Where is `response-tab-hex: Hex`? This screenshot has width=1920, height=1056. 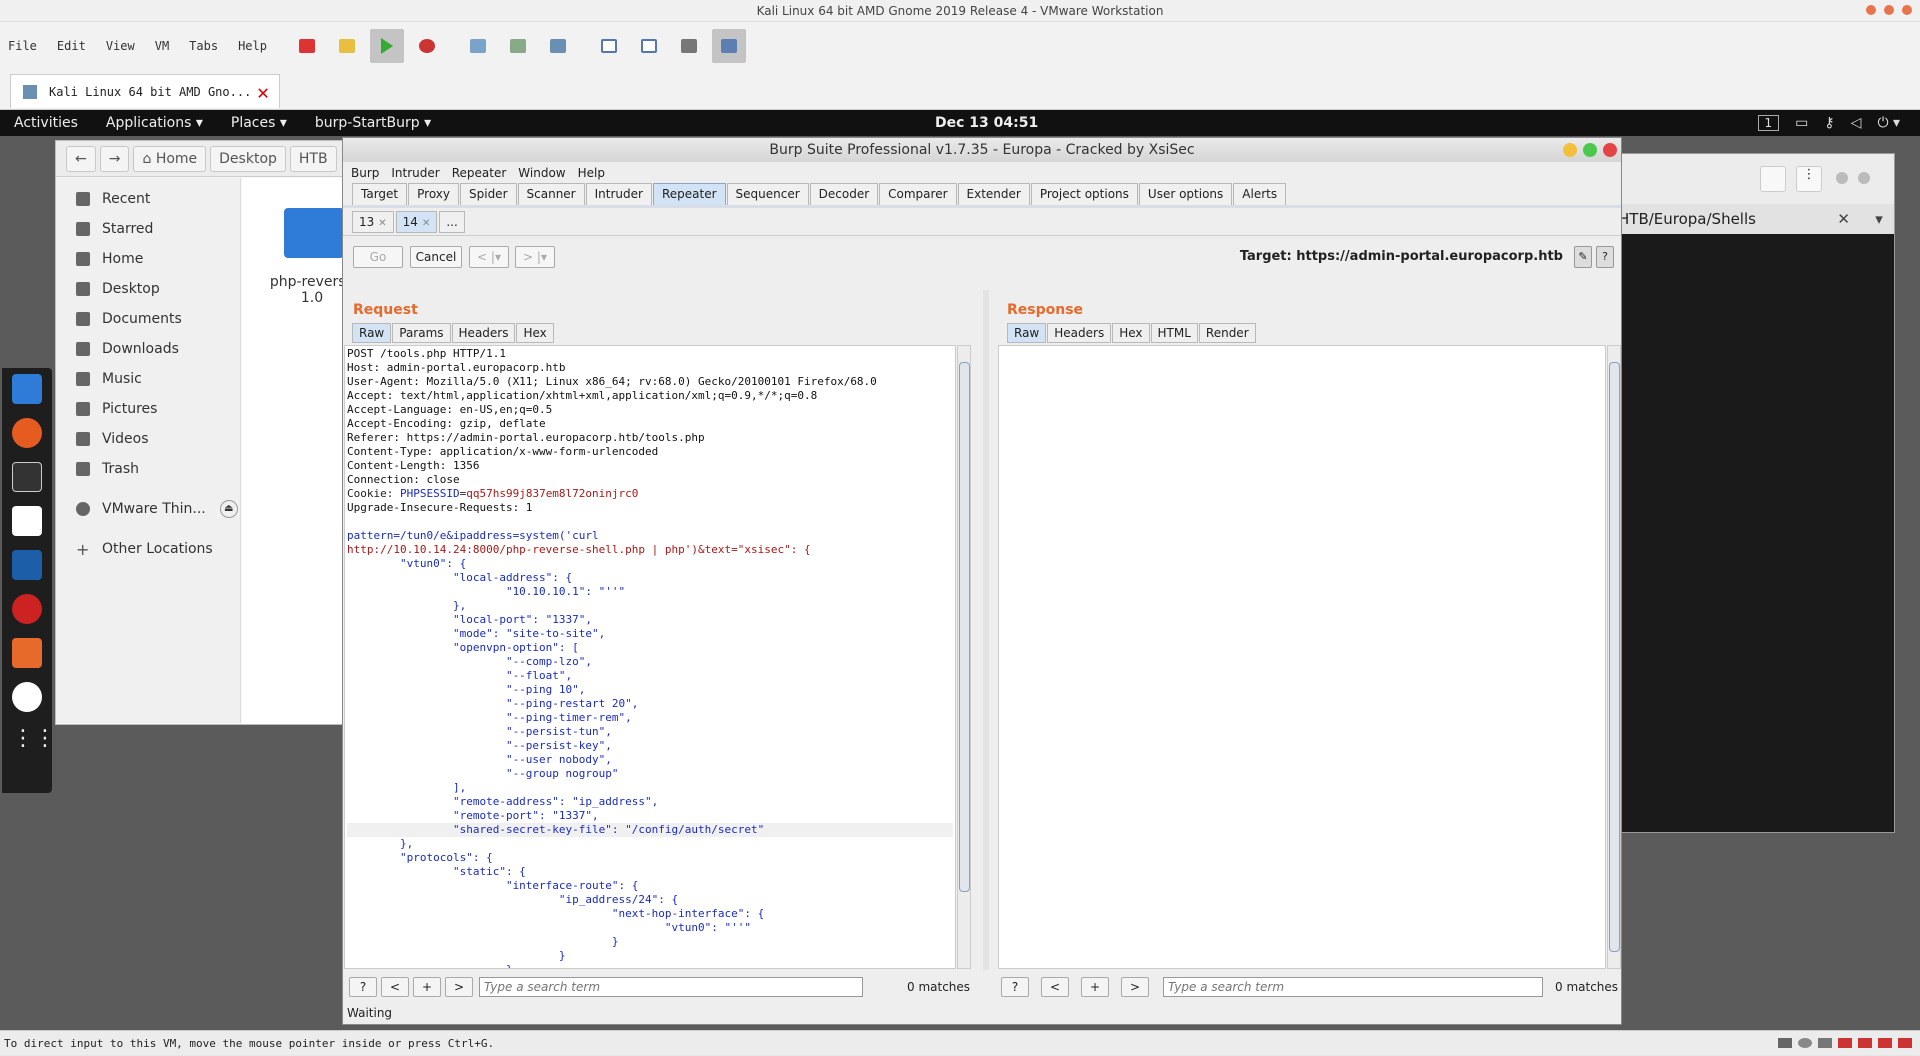 response-tab-hex: Hex is located at coordinates (1131, 333).